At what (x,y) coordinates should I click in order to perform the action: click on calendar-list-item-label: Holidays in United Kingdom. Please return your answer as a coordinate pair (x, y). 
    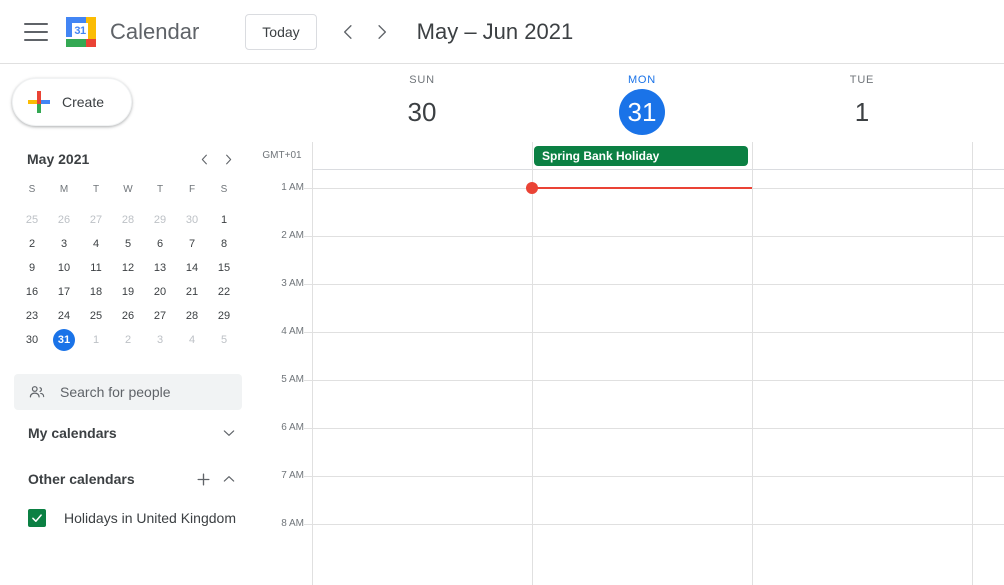
    Looking at the image, I should click on (150, 518).